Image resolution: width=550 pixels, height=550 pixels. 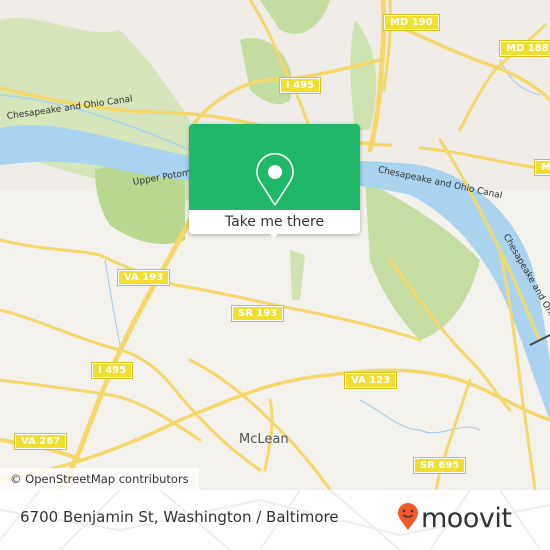 What do you see at coordinates (264, 439) in the screenshot?
I see `place-label-mclean: McLean` at bounding box center [264, 439].